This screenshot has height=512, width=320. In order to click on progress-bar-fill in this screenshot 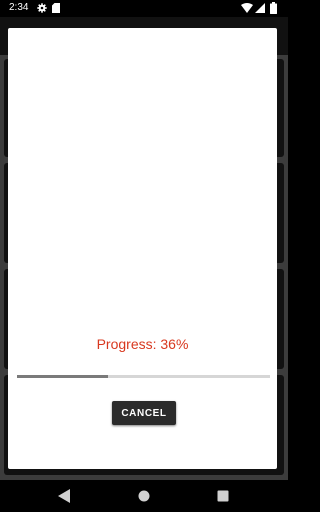, I will do `click(63, 376)`.